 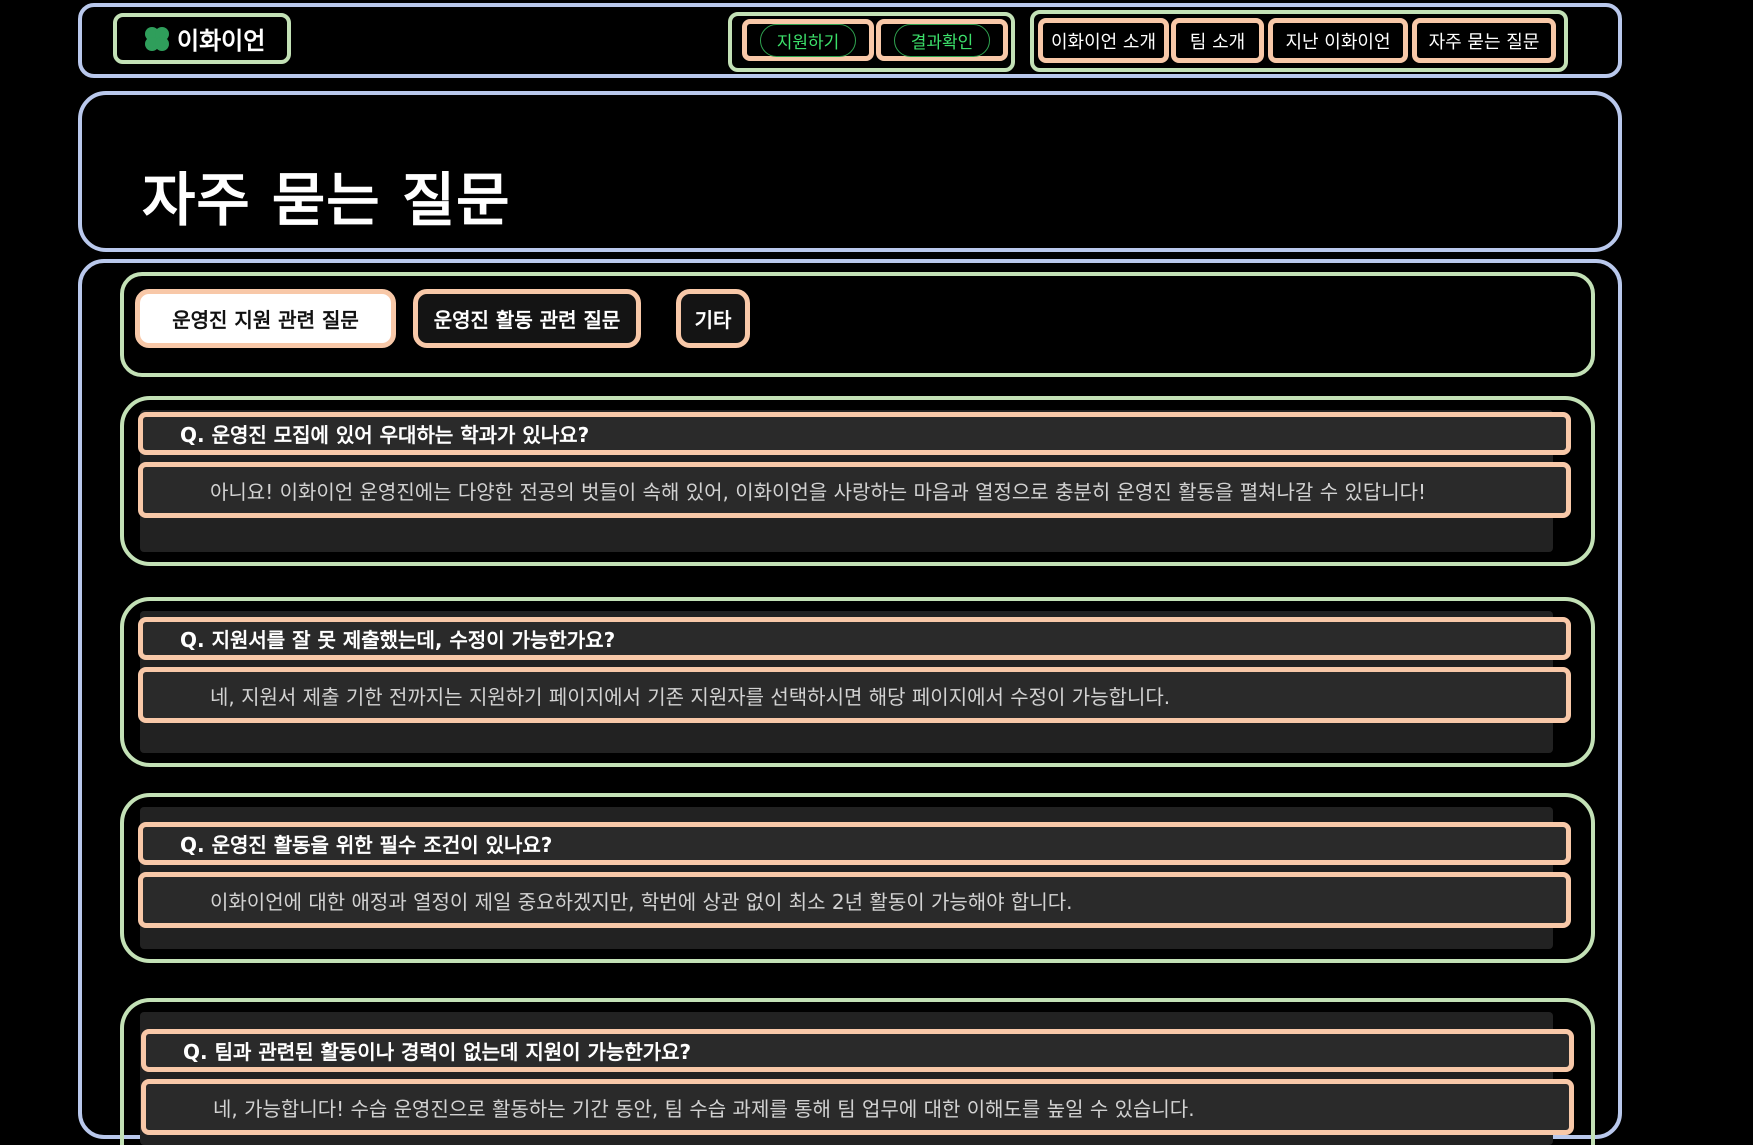 I want to click on faq-question: Q. 지원서를 잘 못 제출했는데, 수정이 가능한가요?, so click(x=854, y=638).